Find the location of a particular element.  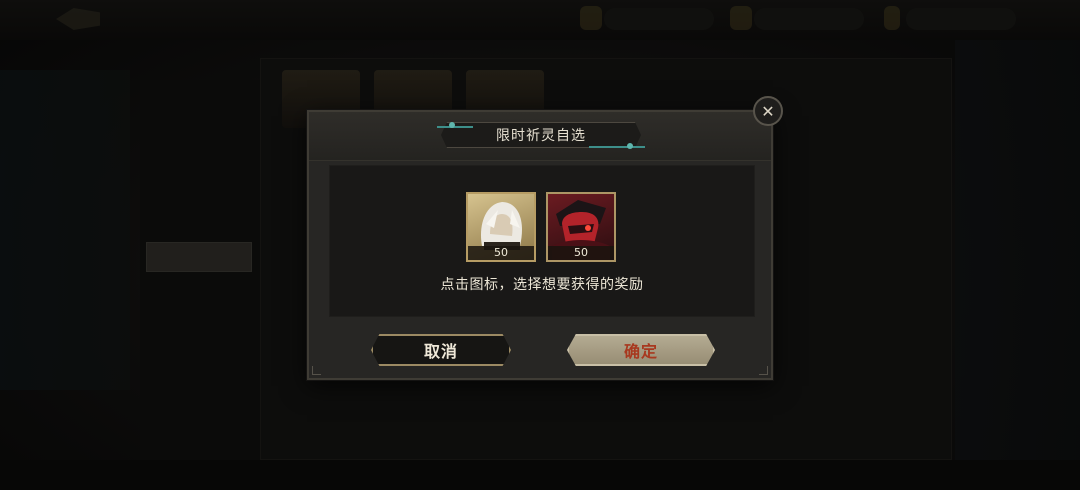

close-button: ✕ is located at coordinates (768, 111).